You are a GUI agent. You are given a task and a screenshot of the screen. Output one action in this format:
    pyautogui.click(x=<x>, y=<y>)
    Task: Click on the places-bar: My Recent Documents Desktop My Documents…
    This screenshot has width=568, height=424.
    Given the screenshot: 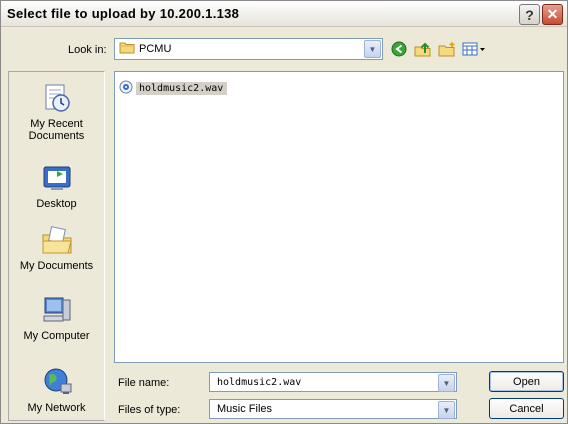 What is the action you would take?
    pyautogui.click(x=56, y=246)
    